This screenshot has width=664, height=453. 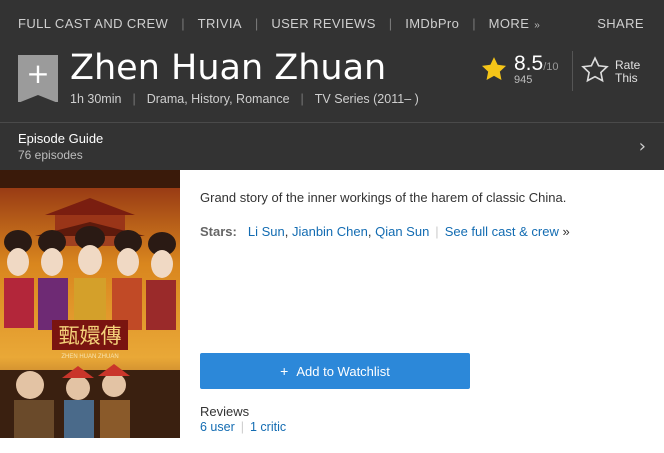 What do you see at coordinates (323, 23) in the screenshot?
I see `nav-user-reviews: USER REVIEWS` at bounding box center [323, 23].